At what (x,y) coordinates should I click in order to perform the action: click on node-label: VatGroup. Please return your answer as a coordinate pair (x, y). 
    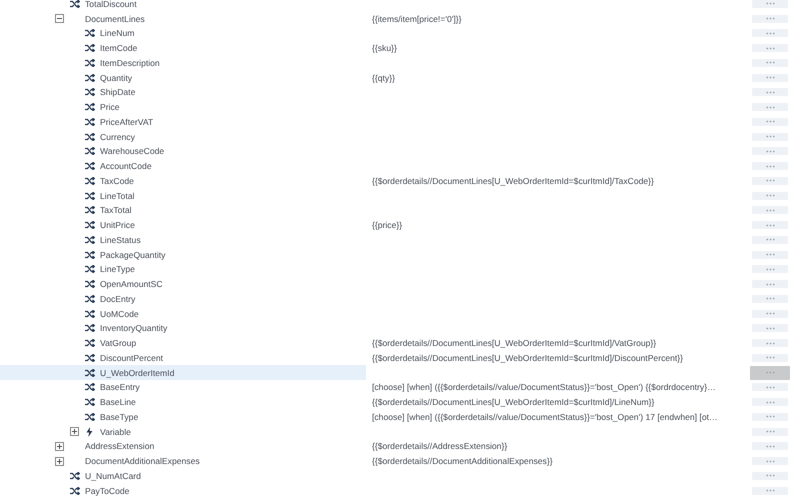
    Looking at the image, I should click on (118, 343).